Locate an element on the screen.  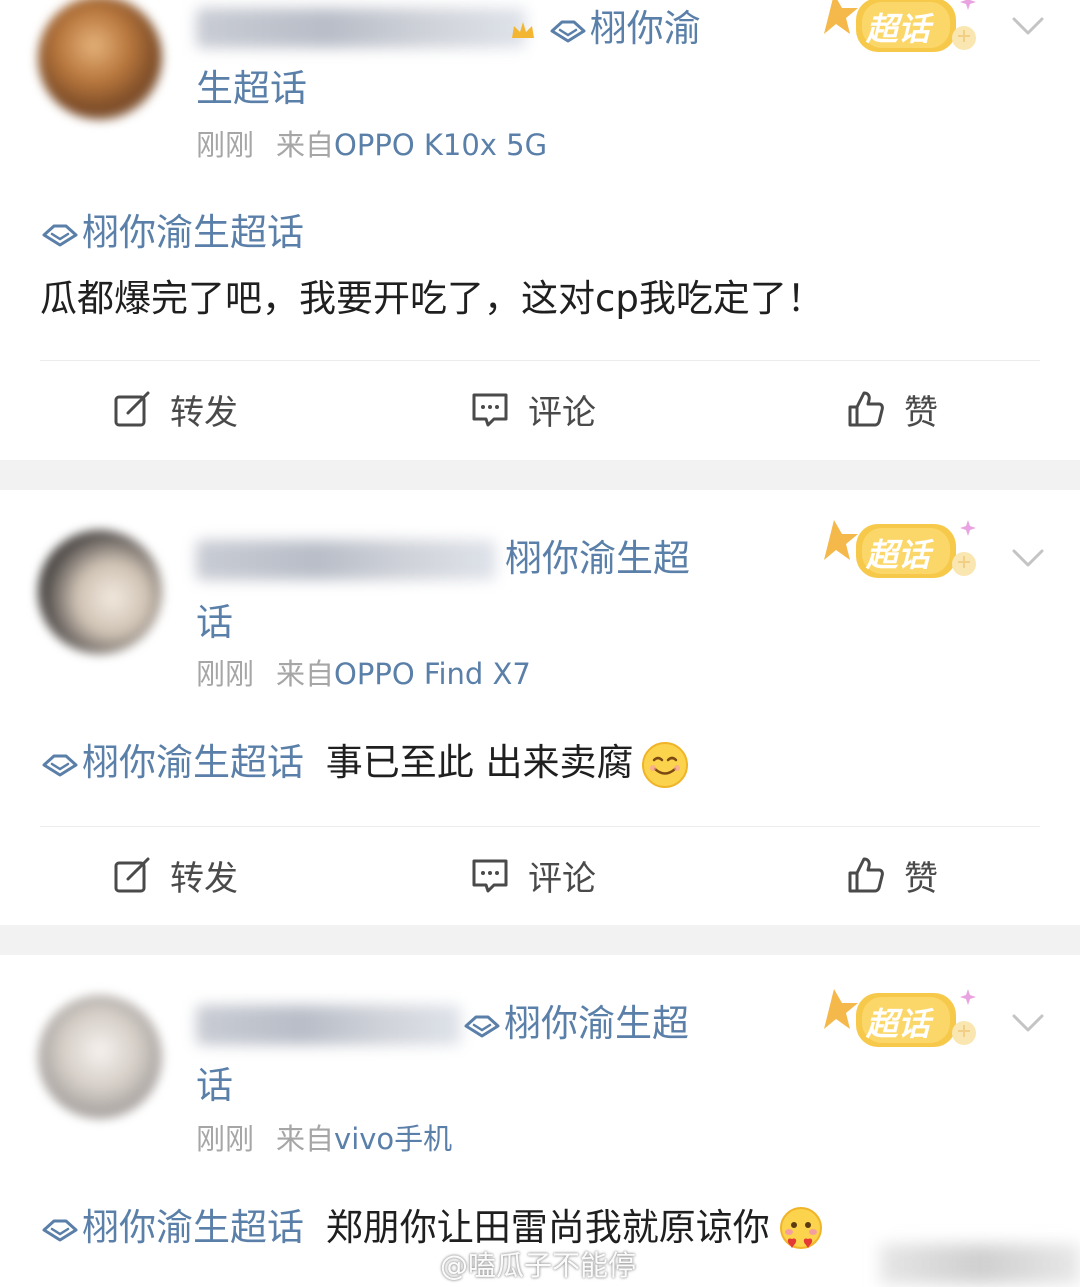
post-topic-and-text: 栩你渝生超话 郑朋你让田雷尚我就原谅你 is located at coordinates (433, 1229).